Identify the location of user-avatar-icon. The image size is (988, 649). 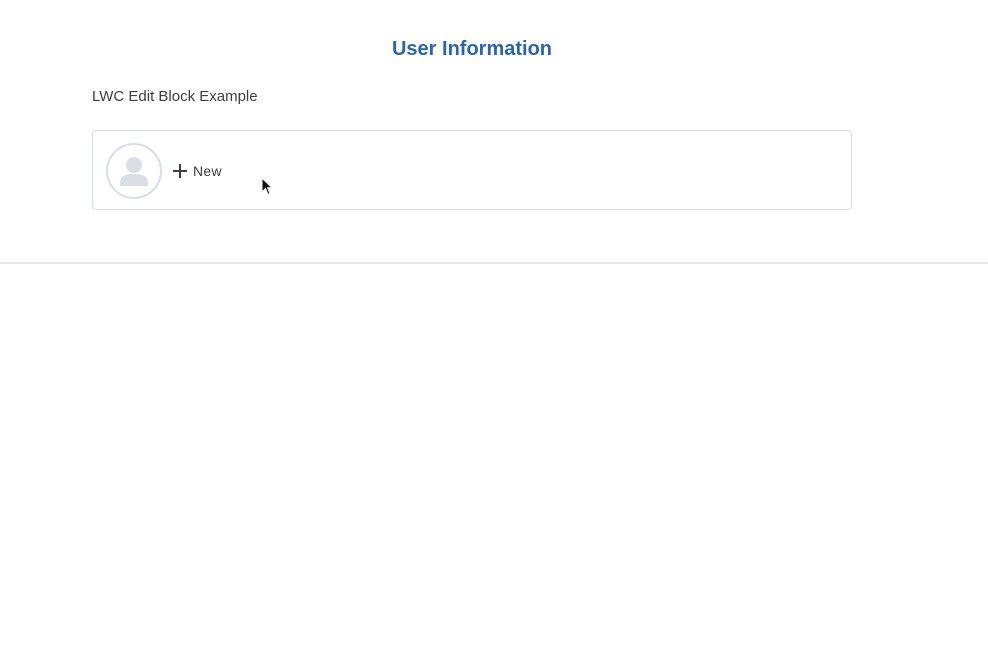
(134, 171).